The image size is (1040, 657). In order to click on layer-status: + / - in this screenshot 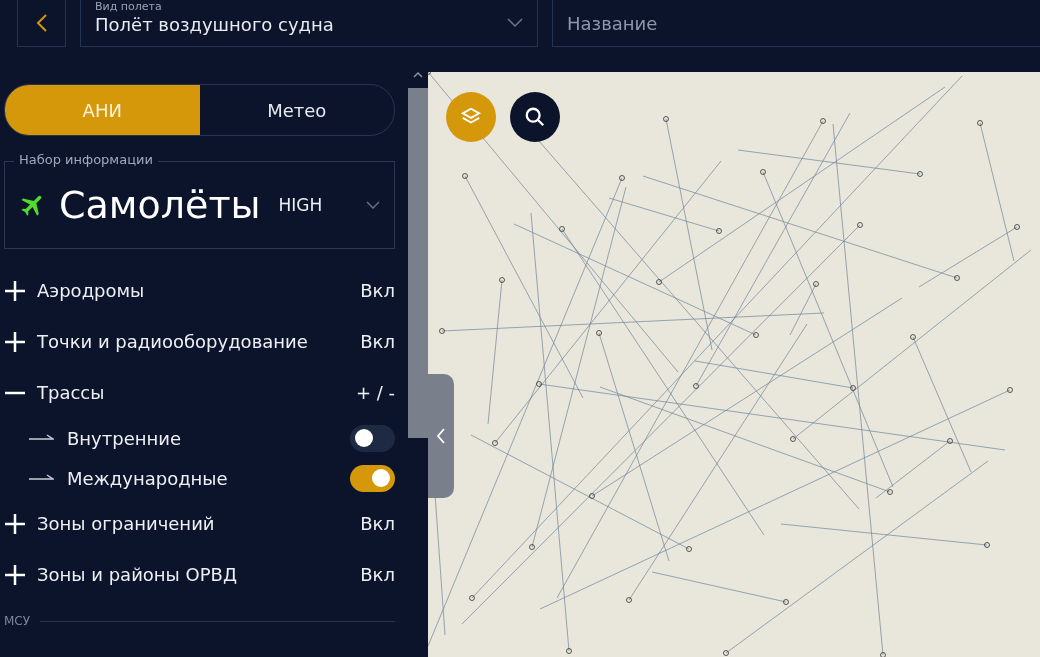, I will do `click(375, 392)`.